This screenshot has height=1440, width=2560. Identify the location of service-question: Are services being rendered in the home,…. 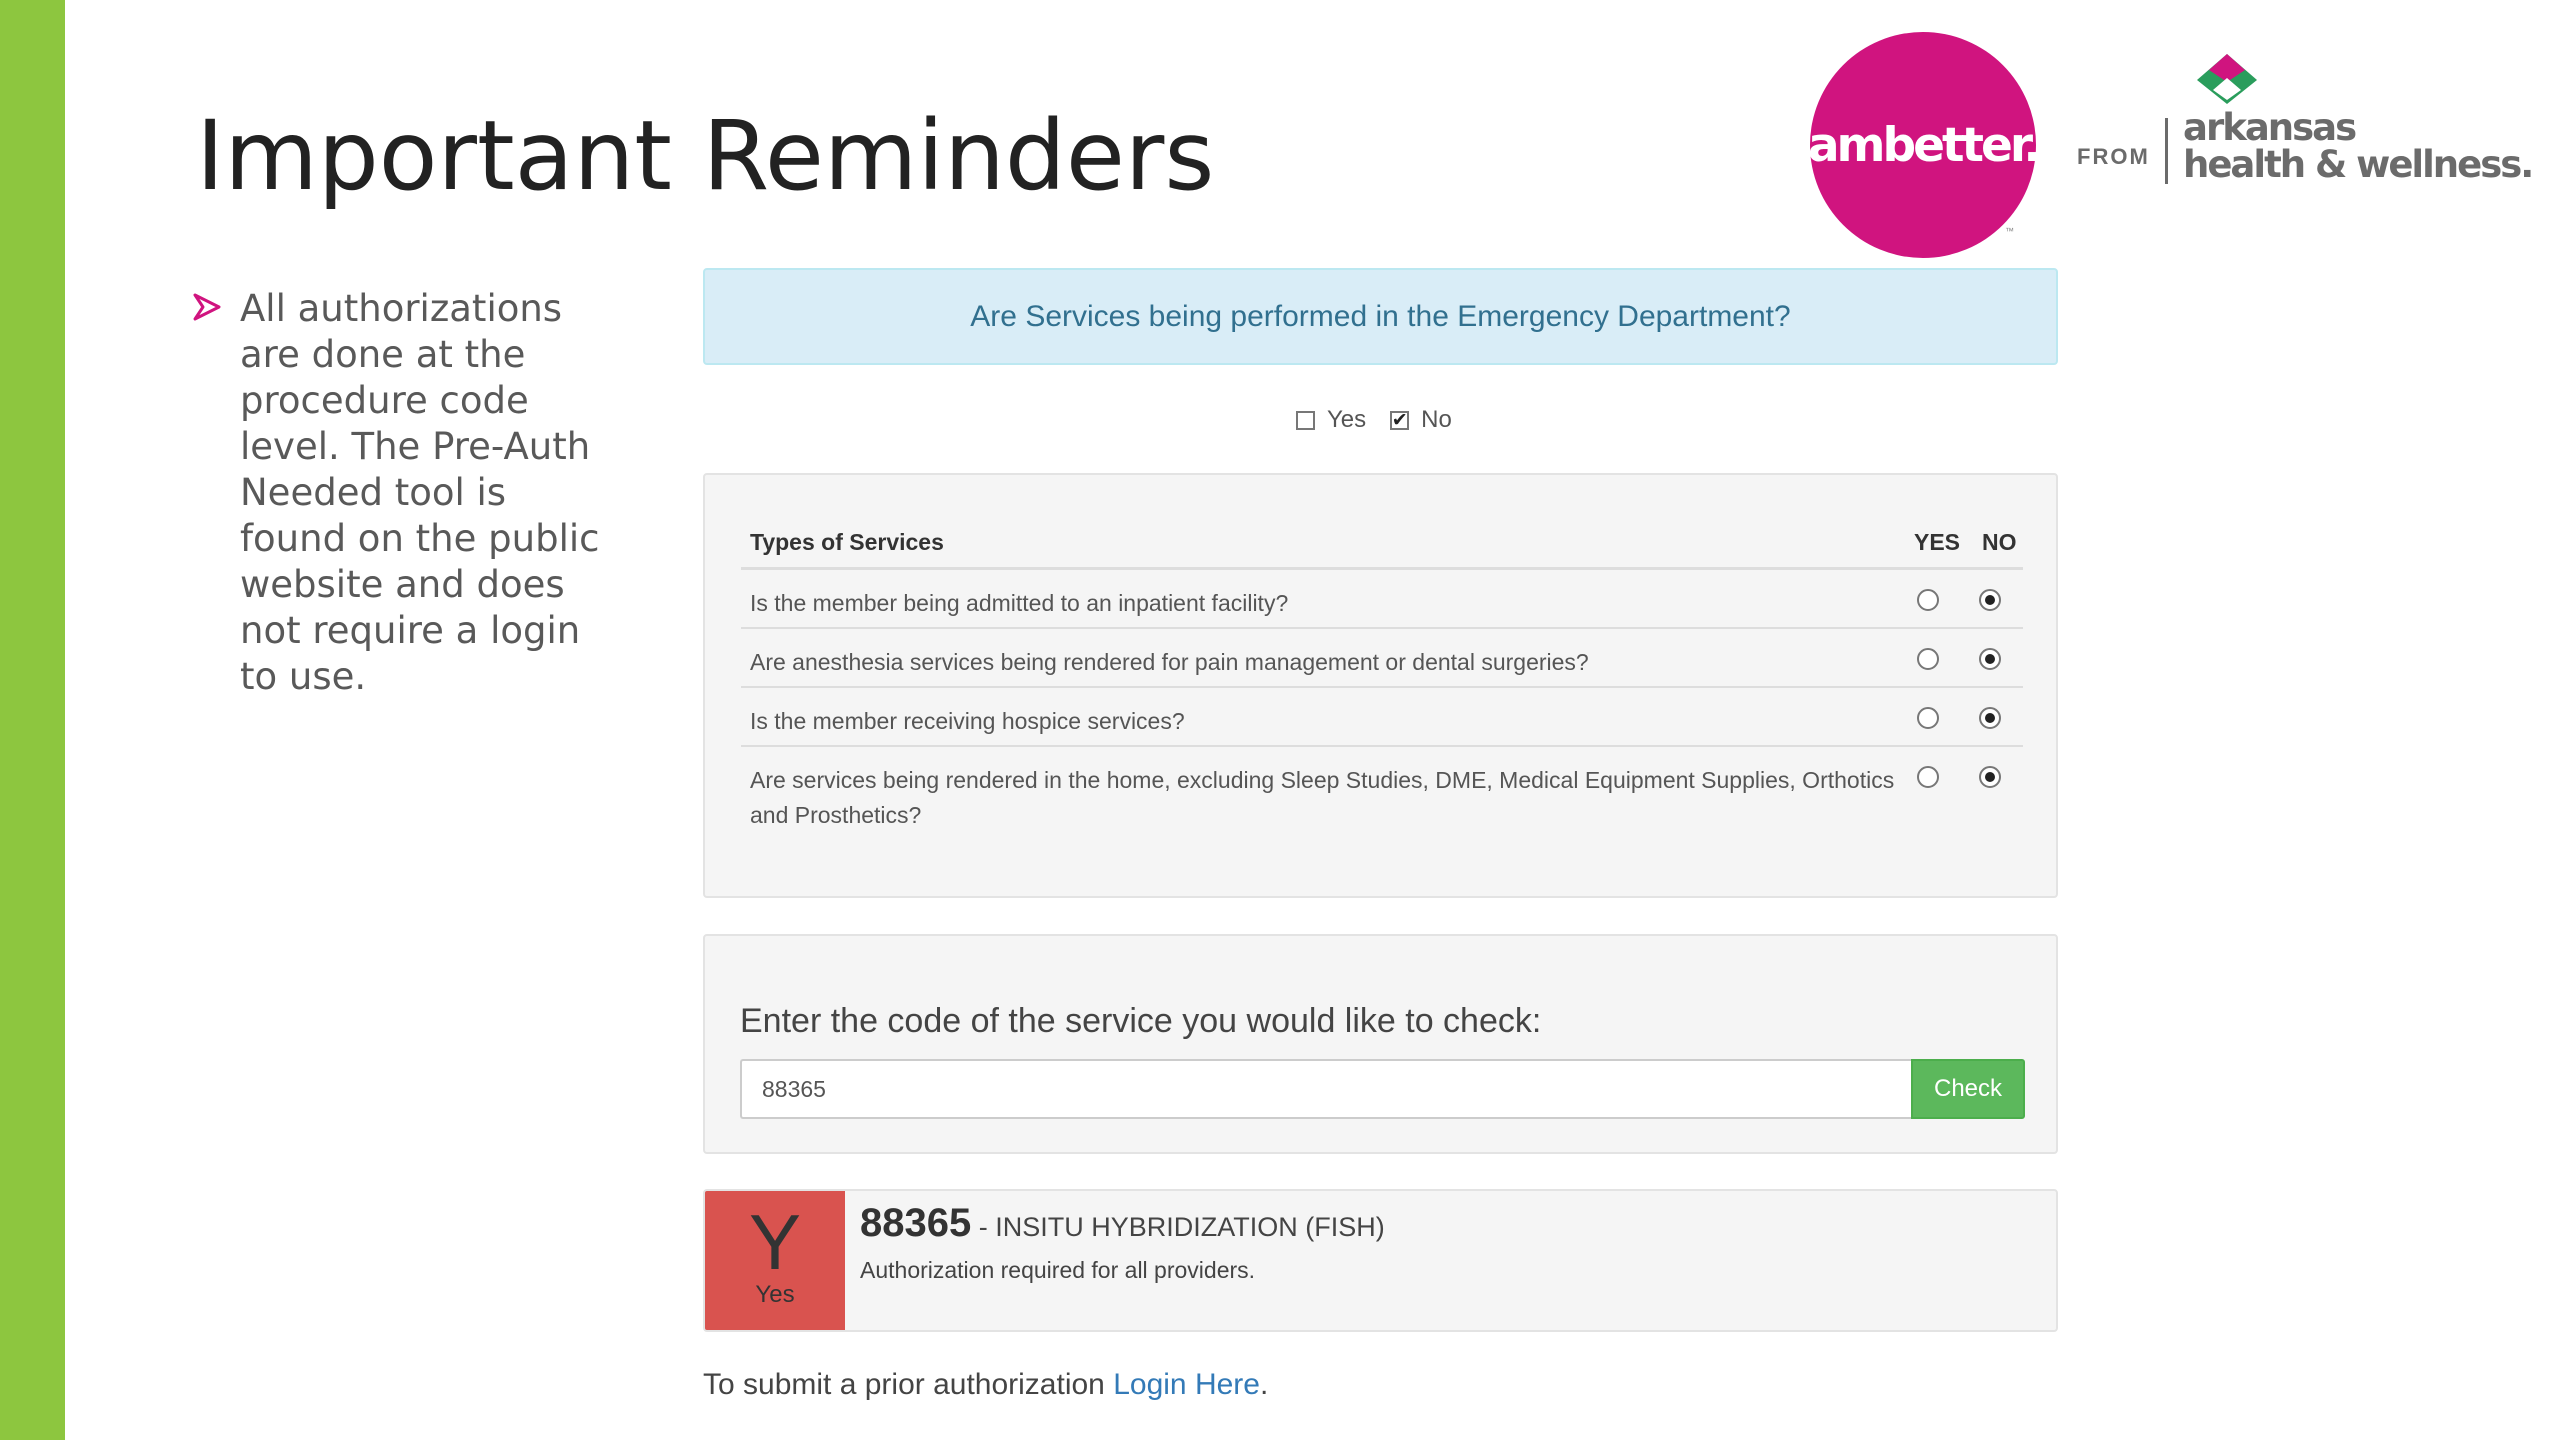
(1322, 797).